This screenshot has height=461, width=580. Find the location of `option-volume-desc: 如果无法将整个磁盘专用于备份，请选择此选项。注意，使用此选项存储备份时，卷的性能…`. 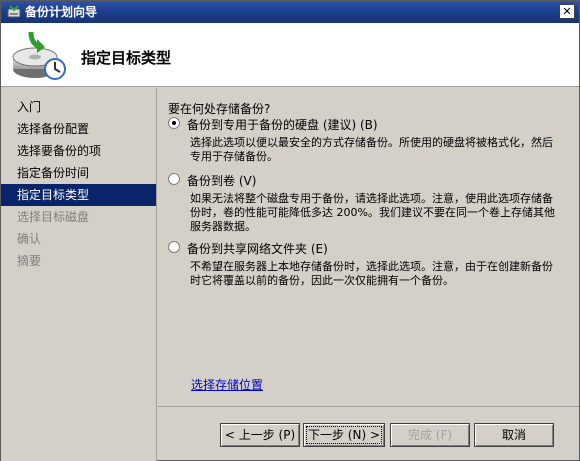

option-volume-desc: 如果无法将整个磁盘专用于备份，请选择此选项。注意，使用此选项存储备份时，卷的性能… is located at coordinates (372, 212).